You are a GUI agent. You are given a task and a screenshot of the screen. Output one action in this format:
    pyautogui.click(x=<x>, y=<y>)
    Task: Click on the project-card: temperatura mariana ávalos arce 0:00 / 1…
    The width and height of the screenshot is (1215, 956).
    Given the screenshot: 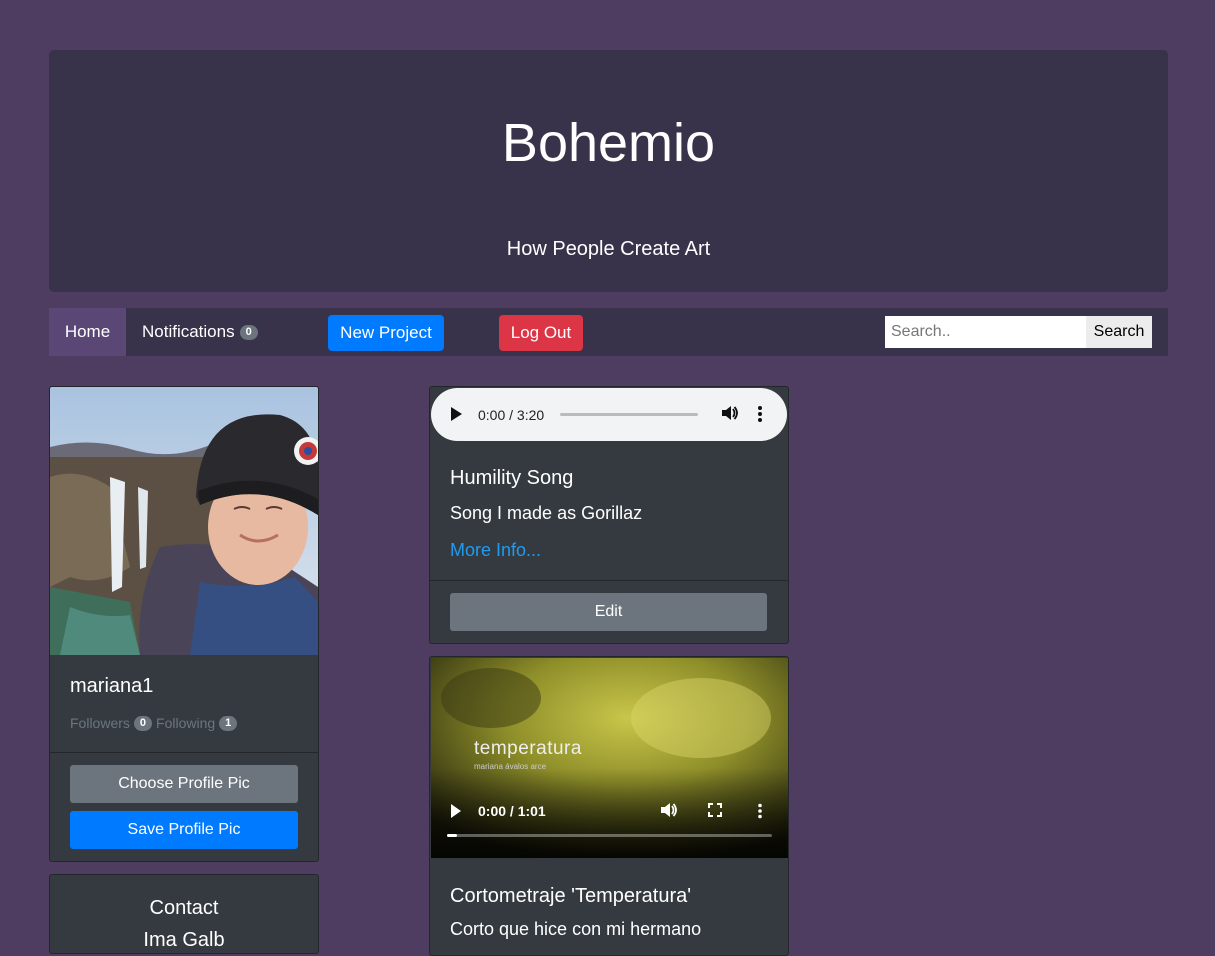 What is the action you would take?
    pyautogui.click(x=609, y=806)
    